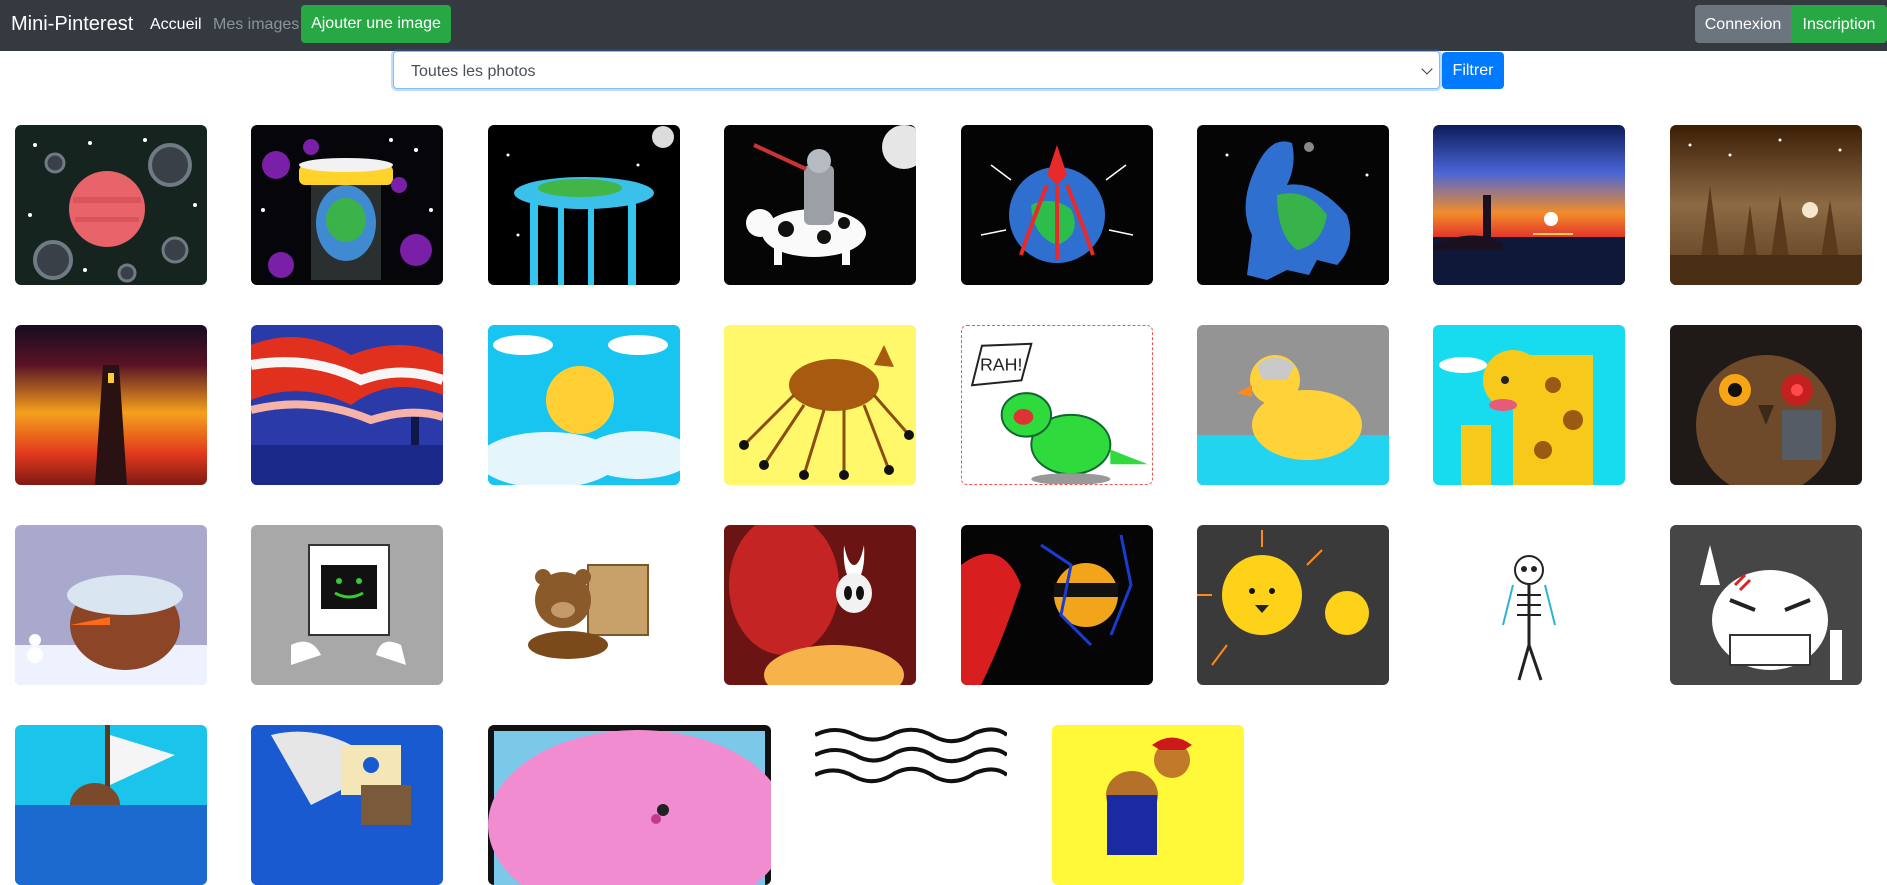 This screenshot has height=885, width=1887. What do you see at coordinates (347, 405) in the screenshot?
I see `stormy-sea-icon` at bounding box center [347, 405].